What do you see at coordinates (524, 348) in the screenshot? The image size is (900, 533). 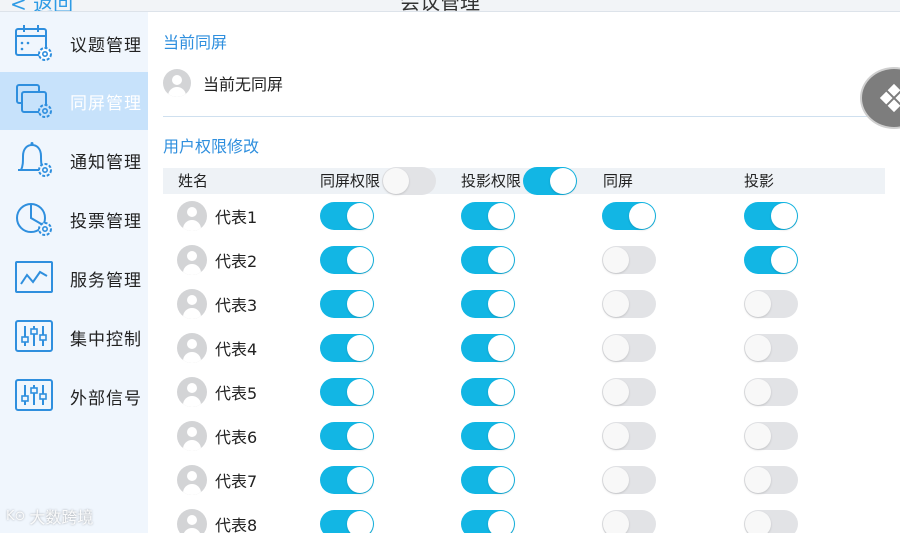 I see `table-row: 代表4` at bounding box center [524, 348].